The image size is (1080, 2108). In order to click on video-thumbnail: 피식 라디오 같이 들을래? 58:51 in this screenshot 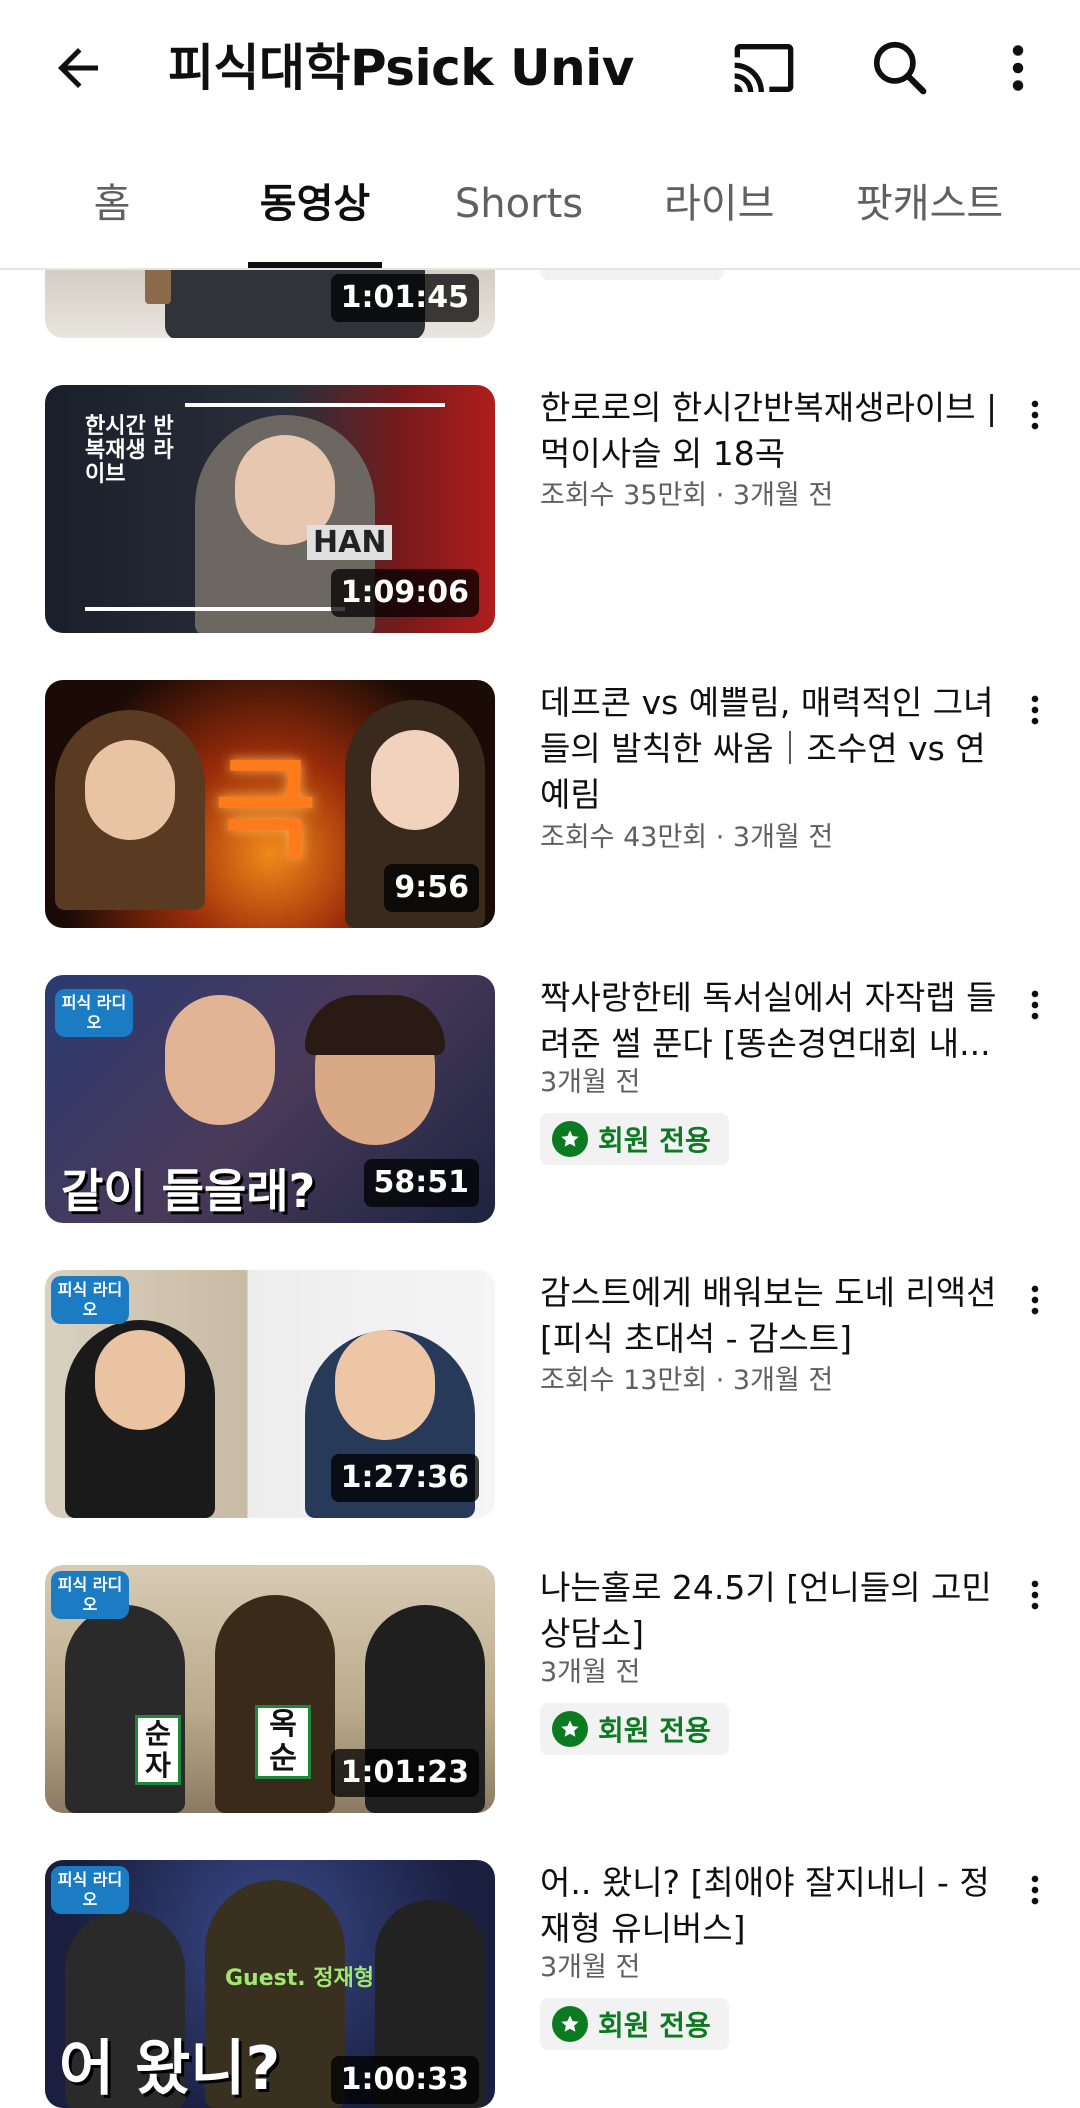, I will do `click(270, 1099)`.